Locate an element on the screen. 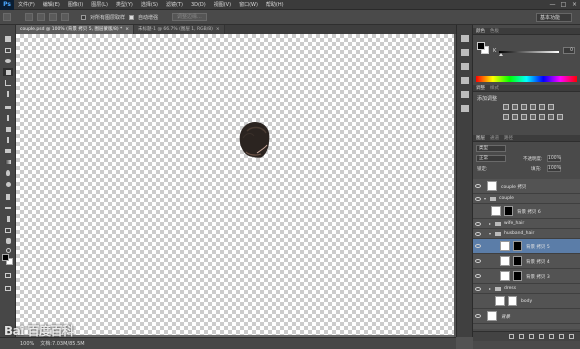 Image resolution: width=580 pixels, height=349 pixels. color-balance-icon is located at coordinates (506, 117).